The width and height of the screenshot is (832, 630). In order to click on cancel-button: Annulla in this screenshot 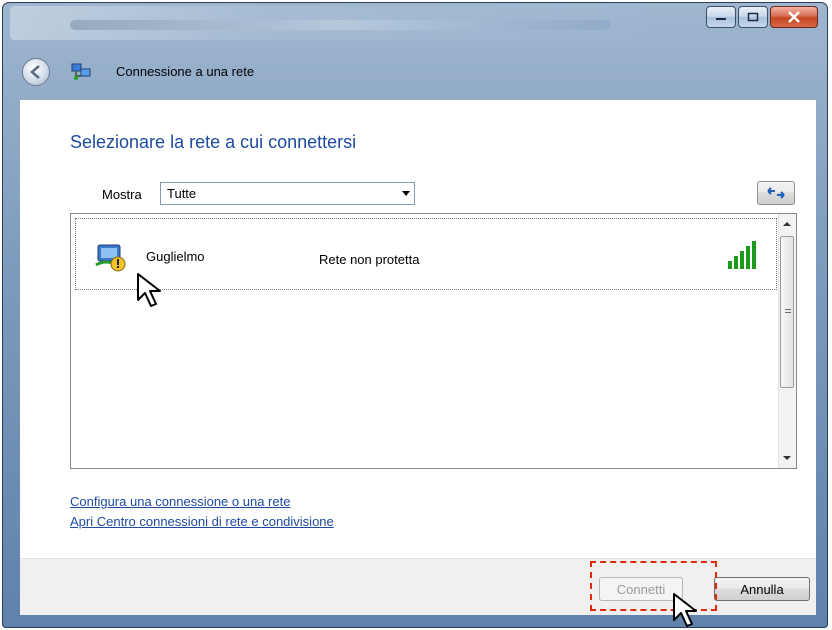, I will do `click(762, 589)`.